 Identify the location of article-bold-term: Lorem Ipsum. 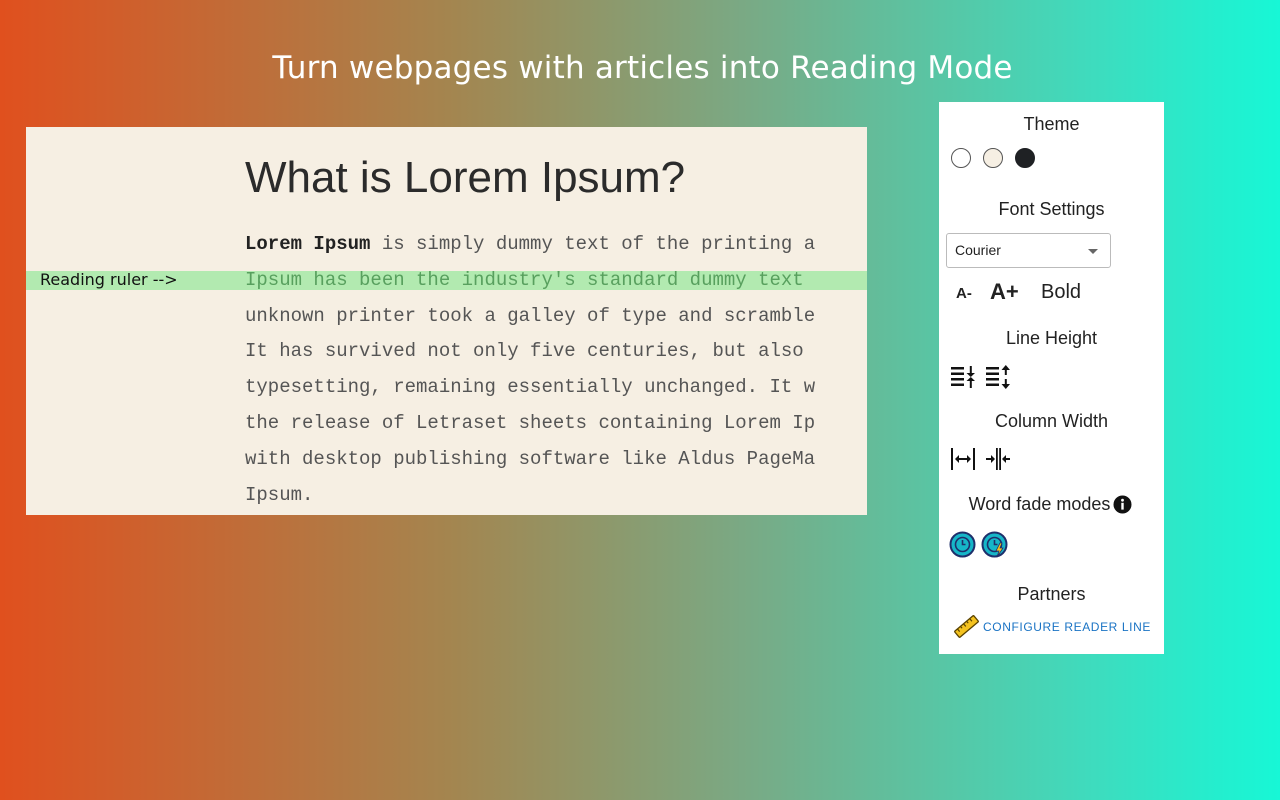
(308, 244).